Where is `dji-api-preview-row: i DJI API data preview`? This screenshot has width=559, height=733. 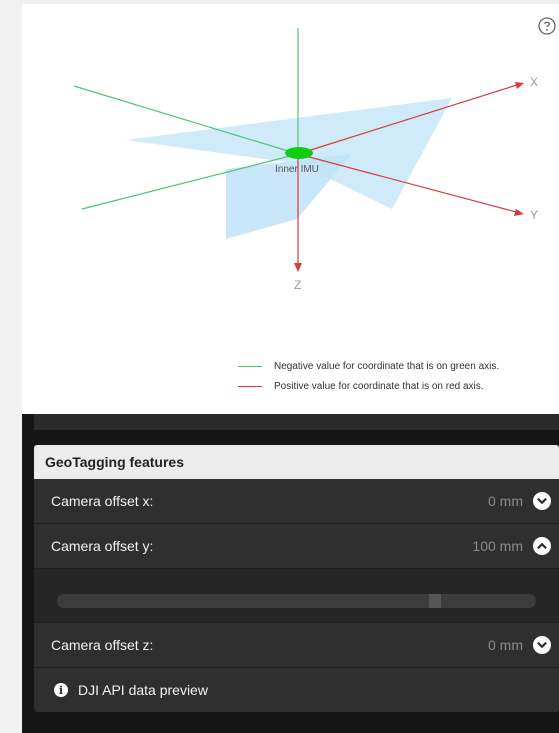 dji-api-preview-row: i DJI API data preview is located at coordinates (296, 690).